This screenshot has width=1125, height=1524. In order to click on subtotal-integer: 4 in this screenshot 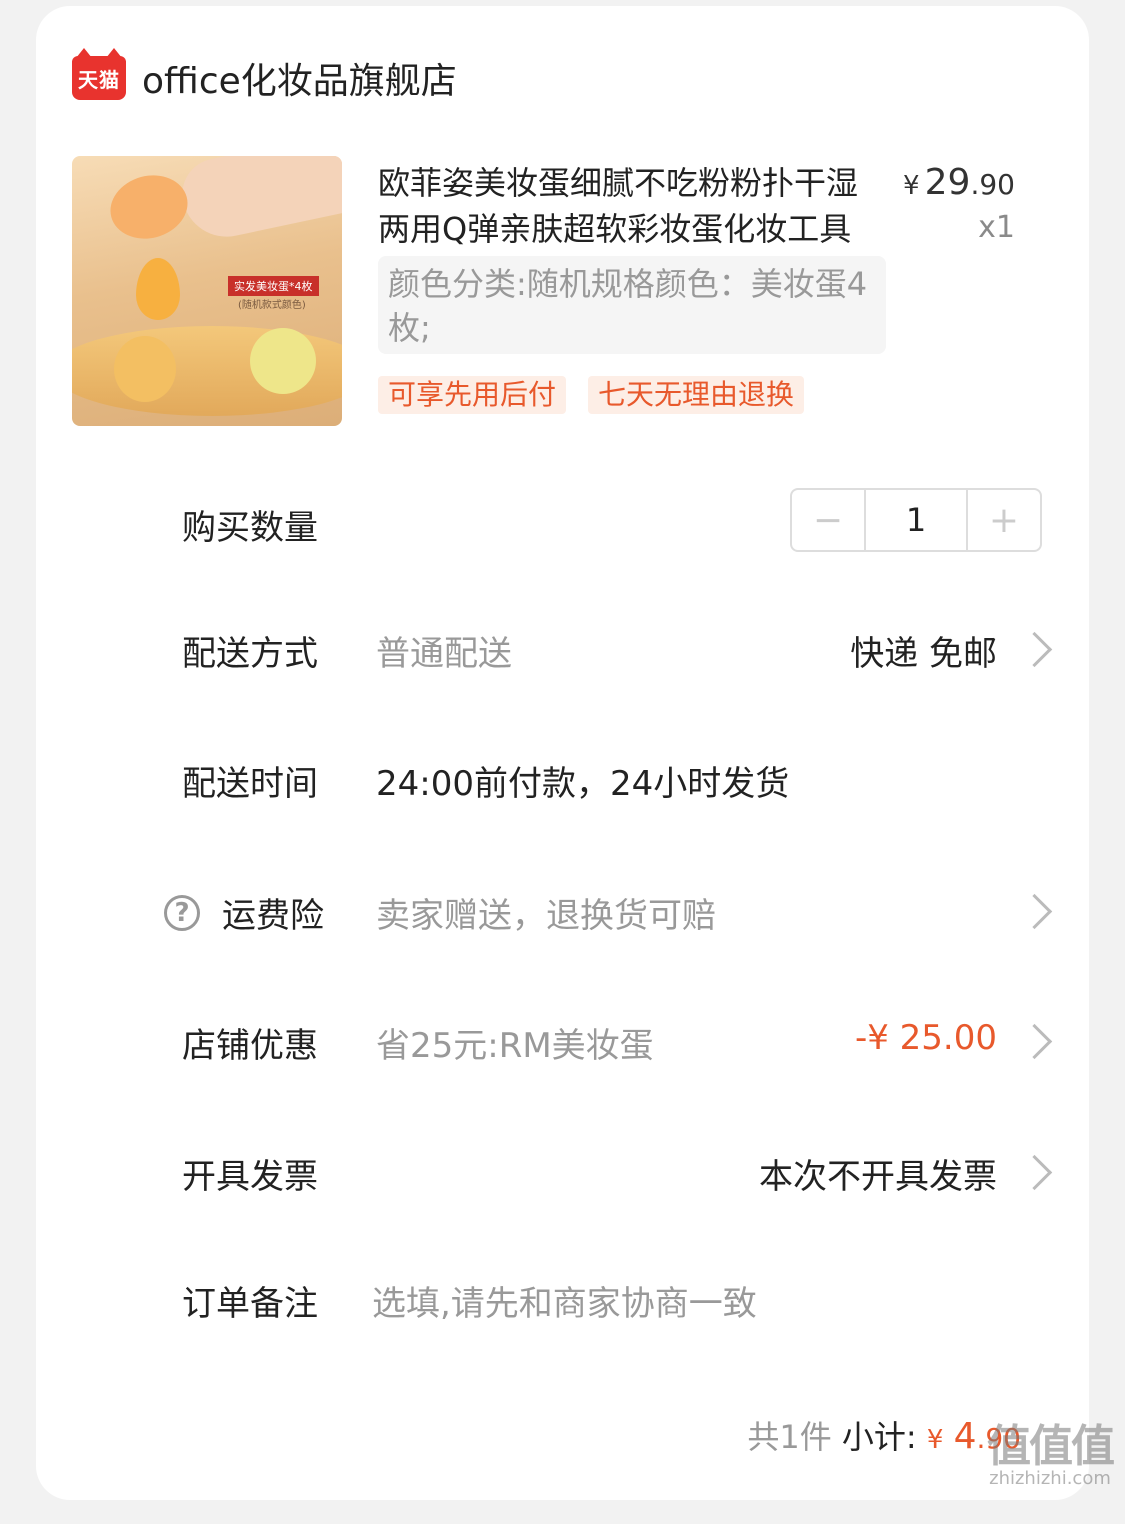, I will do `click(965, 1436)`.